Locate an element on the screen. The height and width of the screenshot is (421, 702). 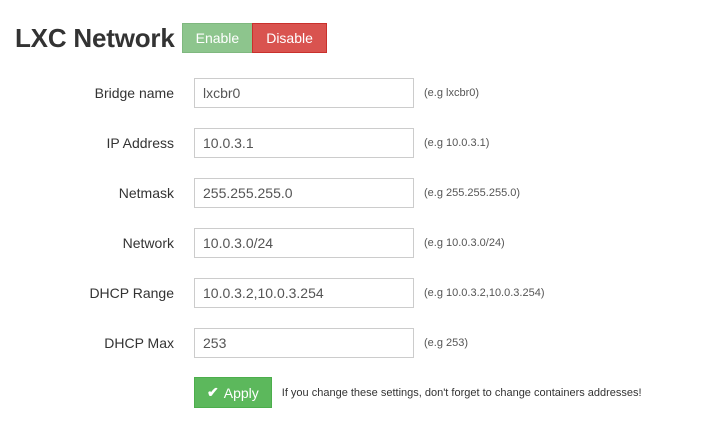
network-row: Network (e.g 10.0.3.0/24) is located at coordinates (351, 243).